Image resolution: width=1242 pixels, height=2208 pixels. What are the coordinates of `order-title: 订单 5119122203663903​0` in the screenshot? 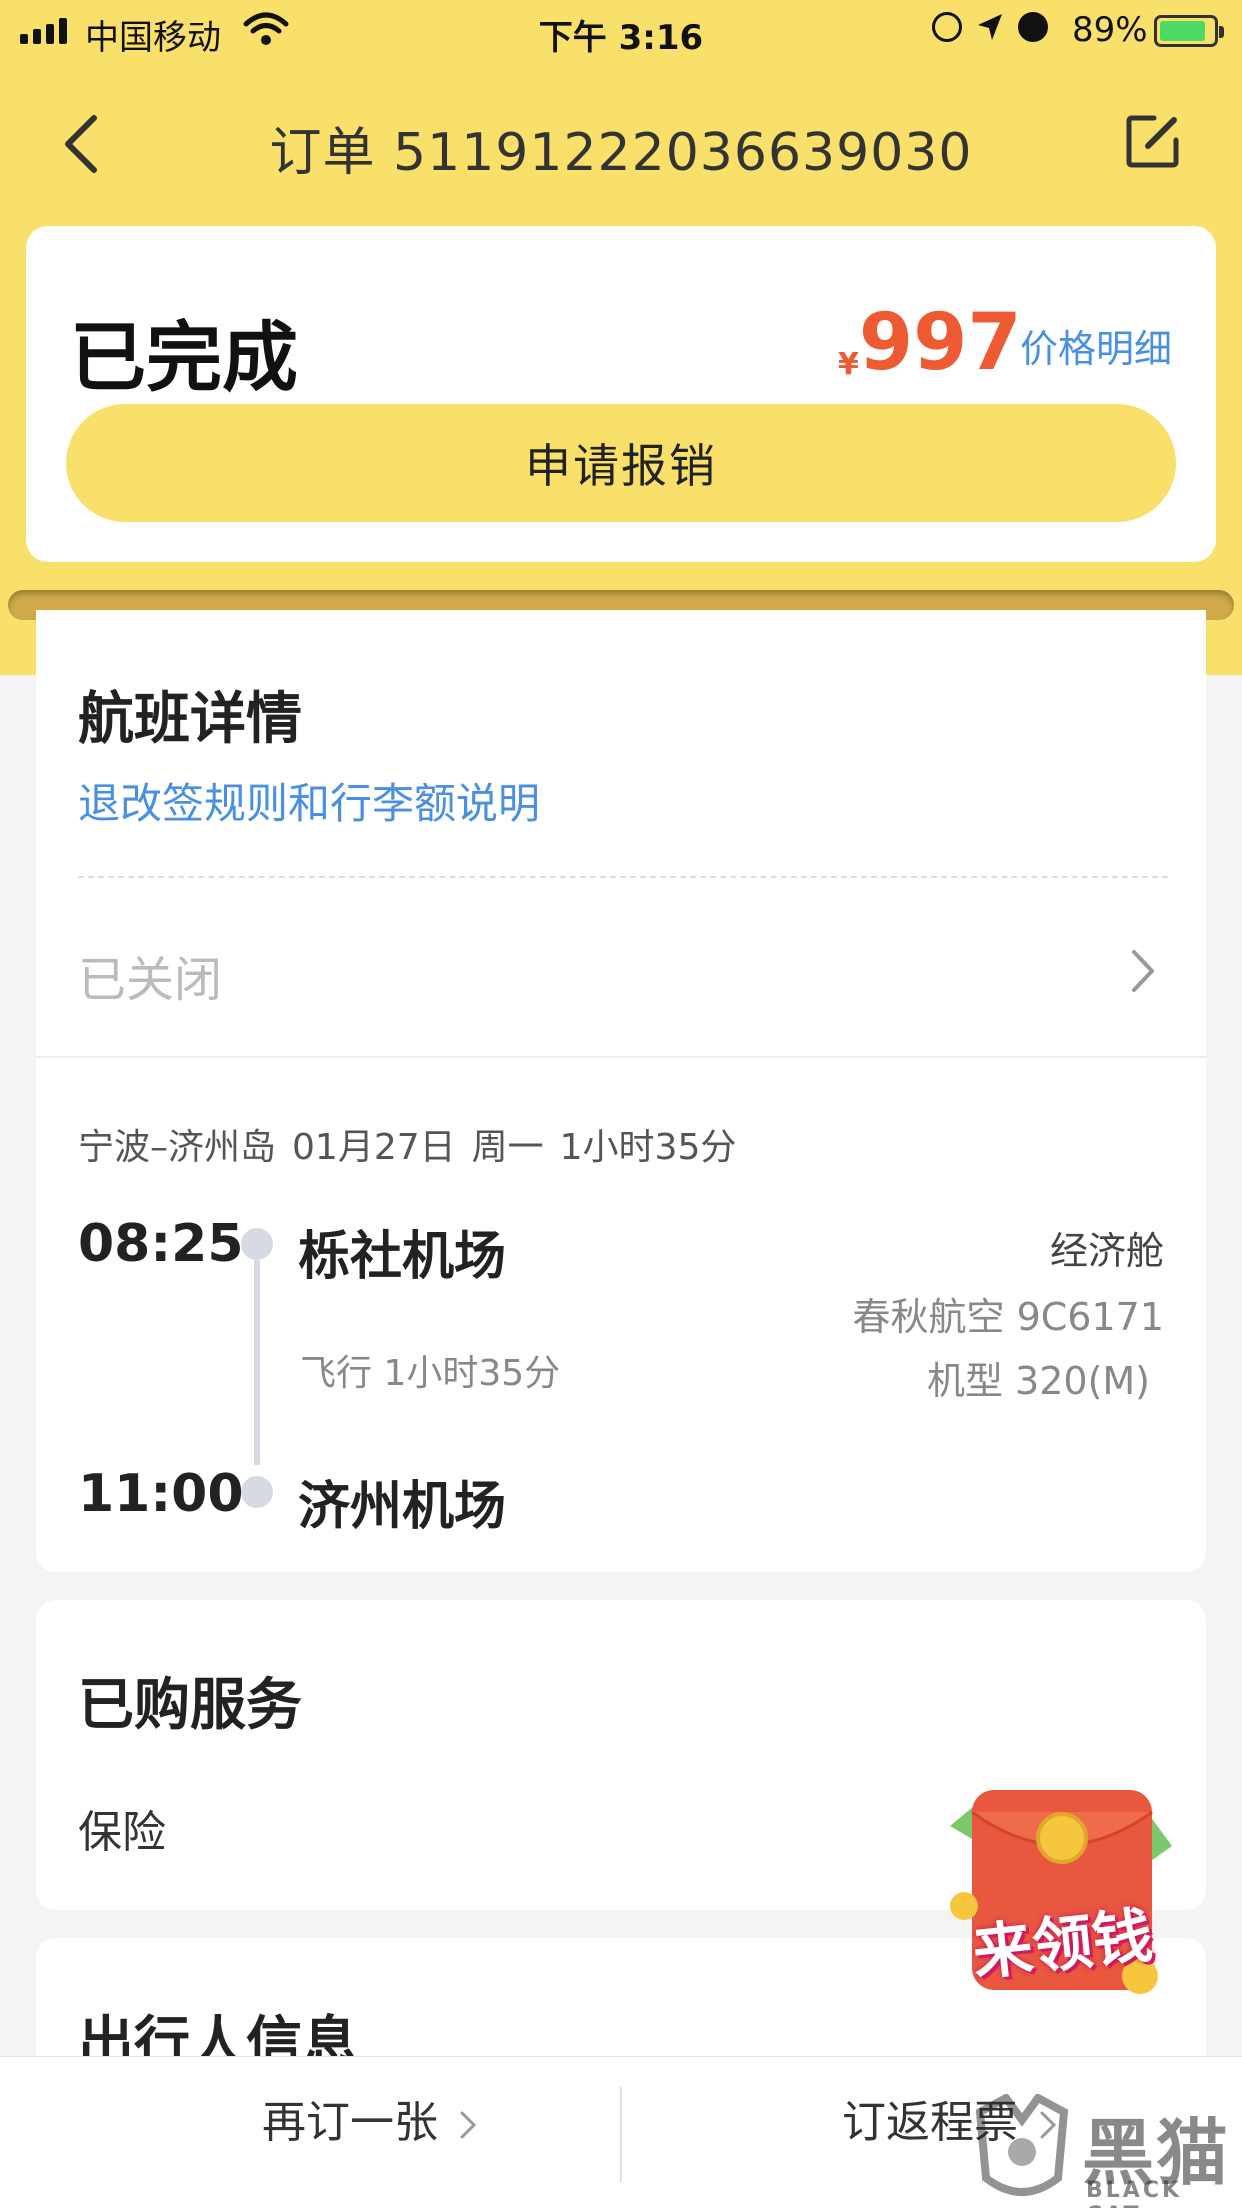 It's located at (621, 153).